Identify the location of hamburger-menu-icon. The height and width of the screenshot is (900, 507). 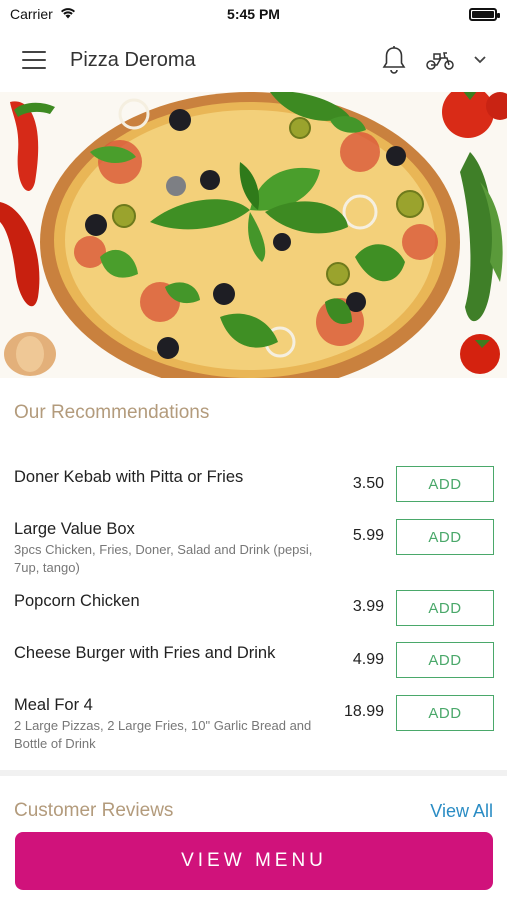
(34, 60).